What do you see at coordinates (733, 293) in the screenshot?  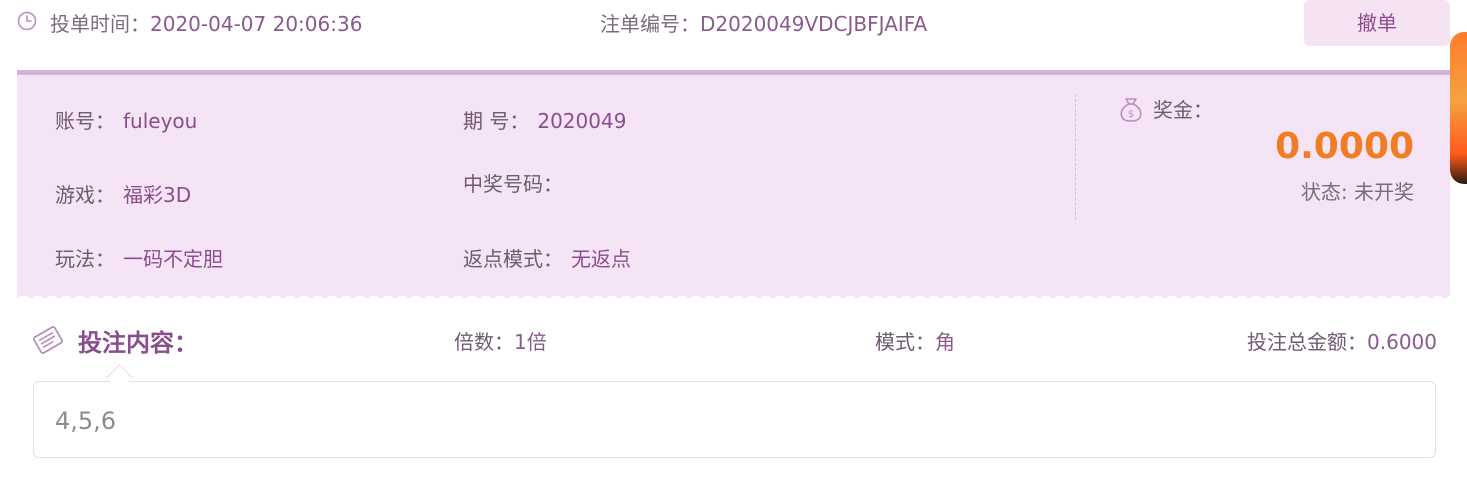 I see `panel-zigzag-edge` at bounding box center [733, 293].